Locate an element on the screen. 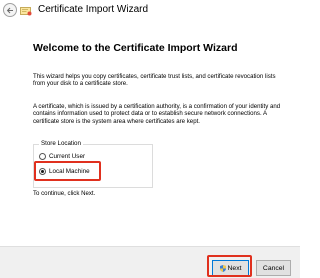 The height and width of the screenshot is (278, 320). cancel-button: Cancel is located at coordinates (273, 268).